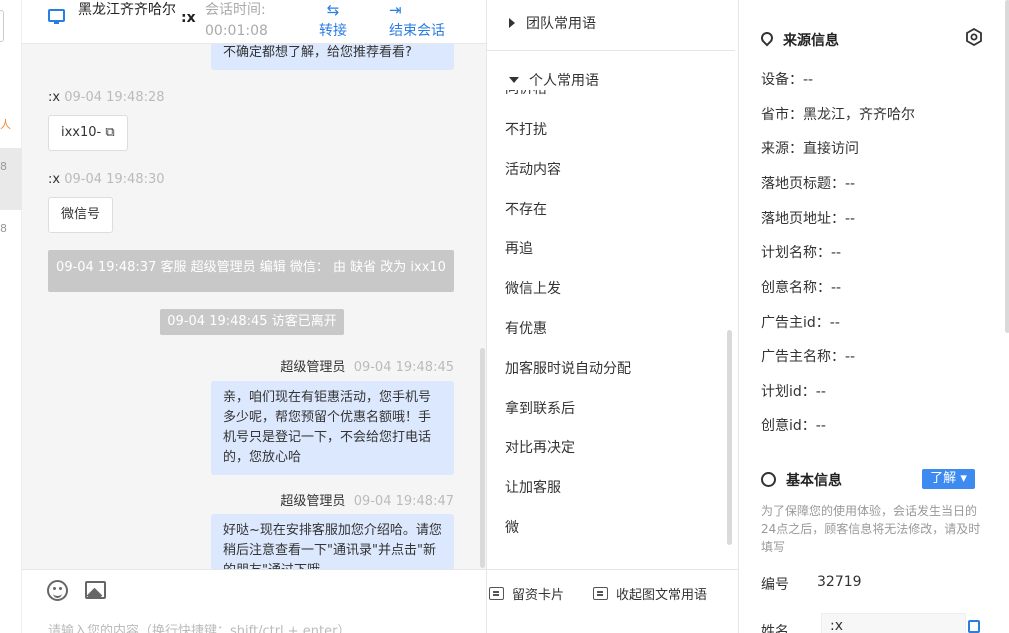 The height and width of the screenshot is (633, 1009). What do you see at coordinates (838, 115) in the screenshot?
I see `info-row-province: 省市：黑龙江，齐齐哈尔` at bounding box center [838, 115].